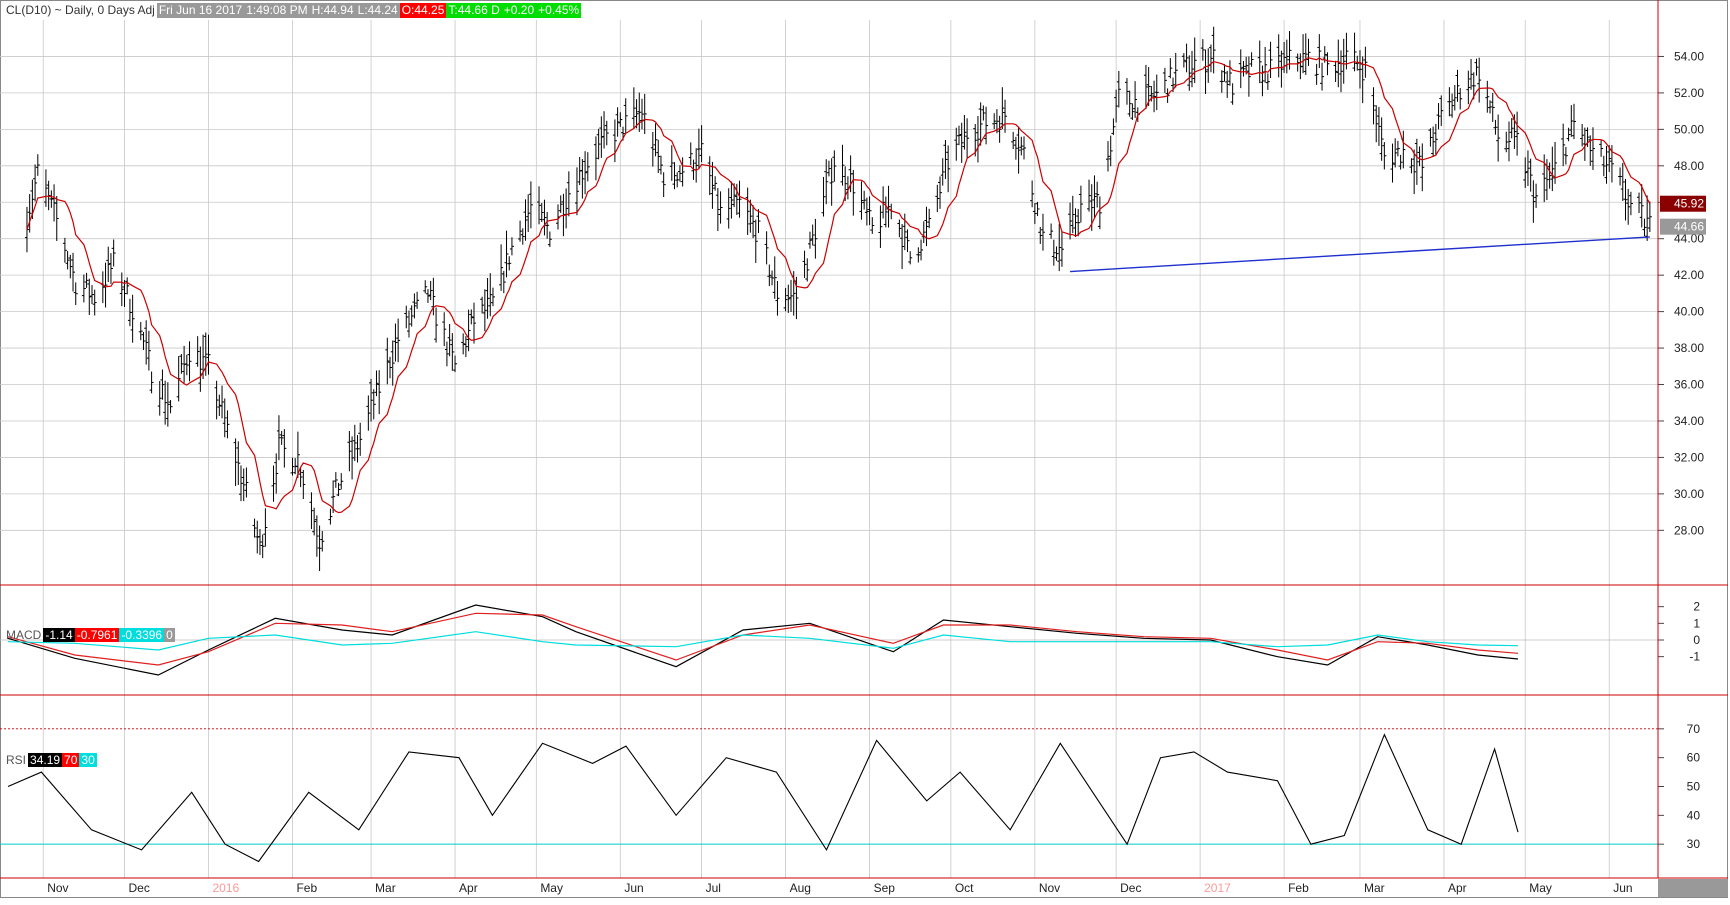 The width and height of the screenshot is (1730, 905). I want to click on last-price-badge: 44.66, so click(1689, 227).